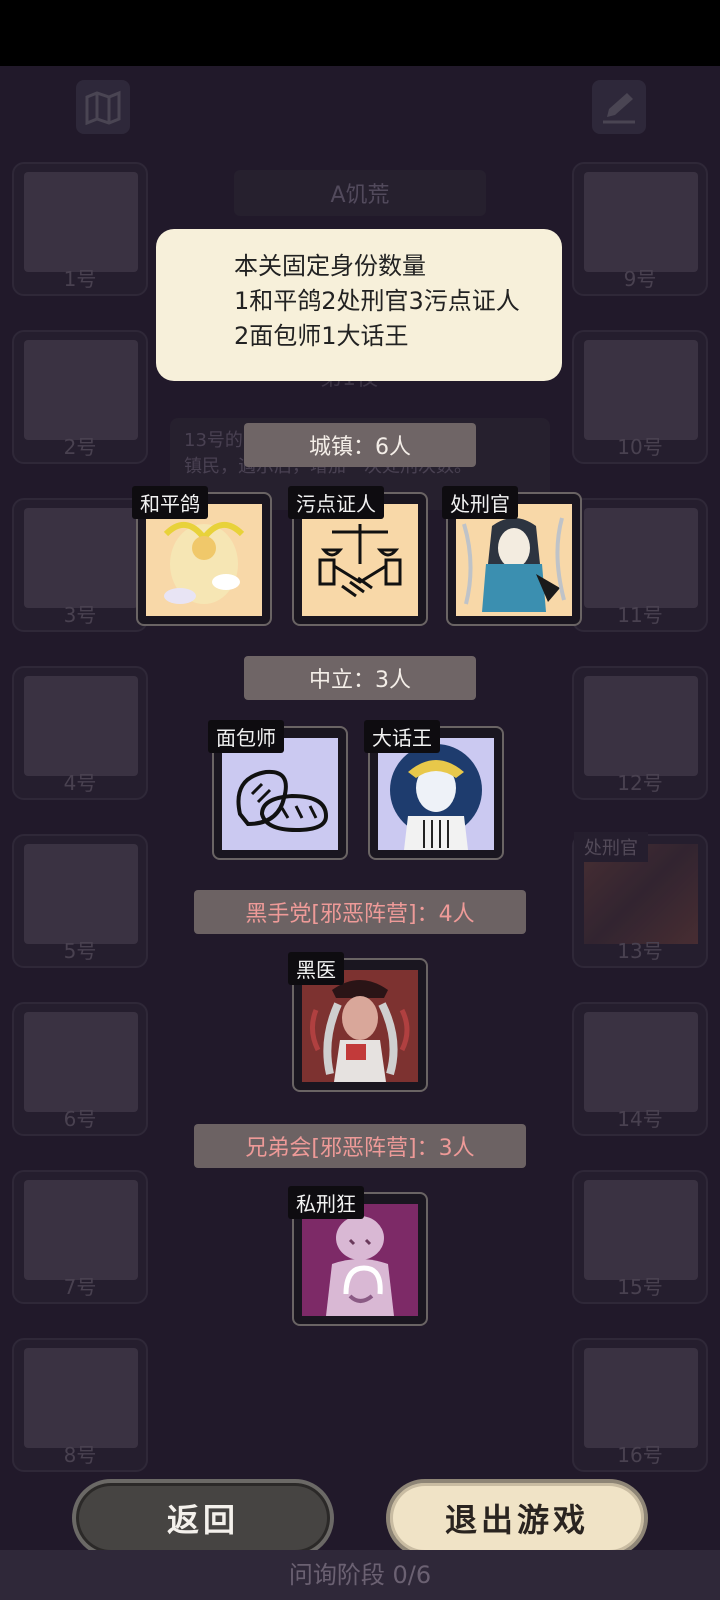  Describe the element at coordinates (203, 1518) in the screenshot. I see `back-button: 返回` at that location.